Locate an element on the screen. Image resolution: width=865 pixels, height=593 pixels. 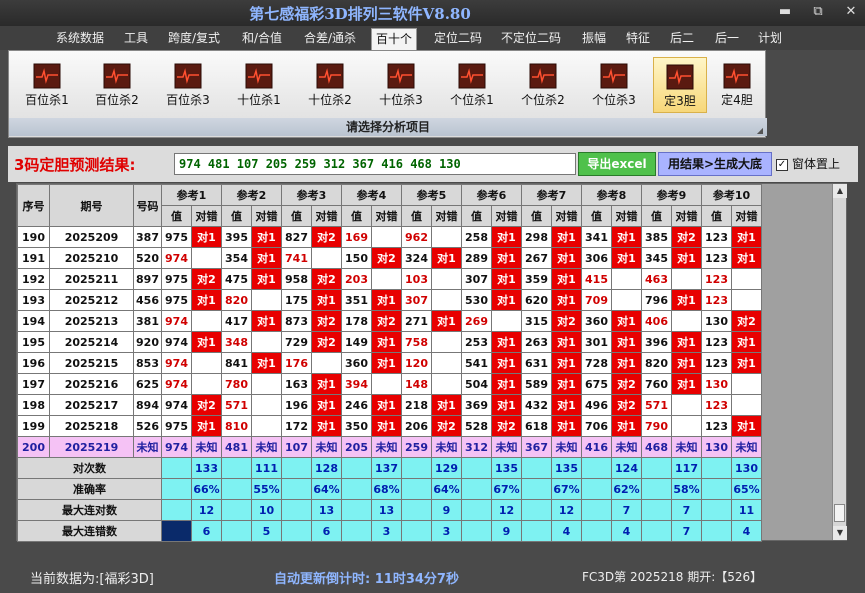
row-period: 2025216 is located at coordinates (91, 384).